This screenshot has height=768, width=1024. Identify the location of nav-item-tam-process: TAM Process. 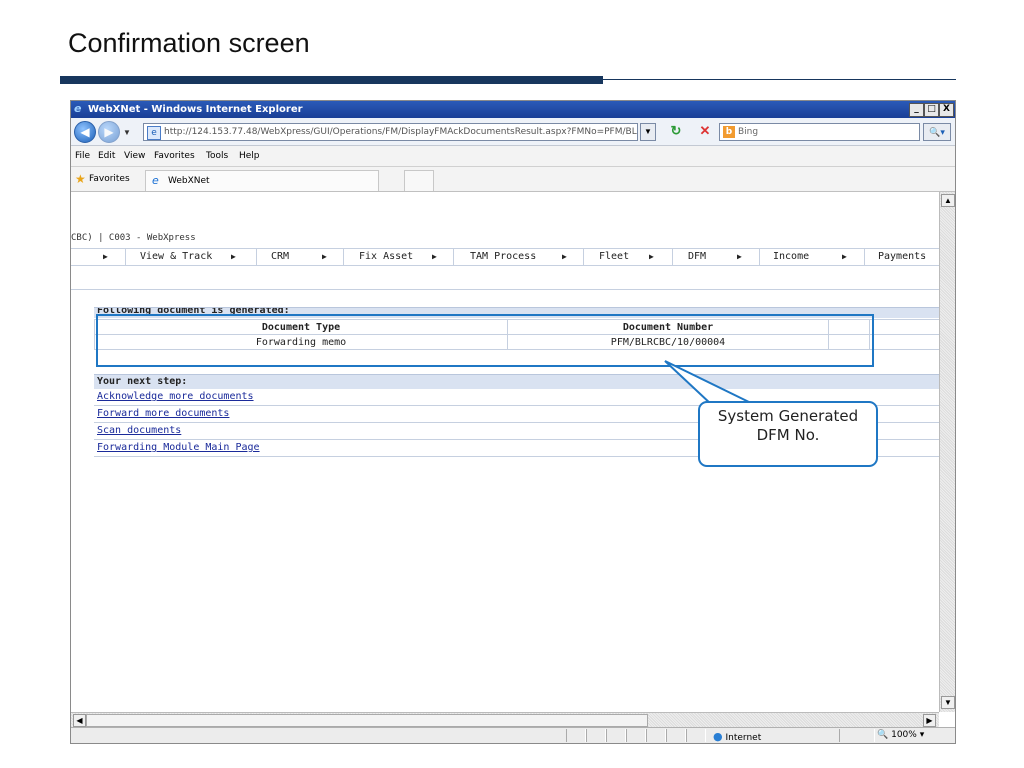
(503, 257).